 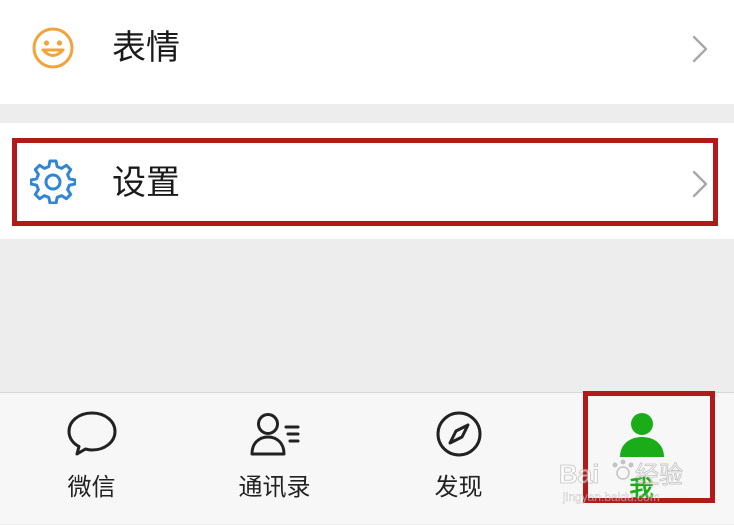 What do you see at coordinates (274, 487) in the screenshot?
I see `tab-label: 通讯录` at bounding box center [274, 487].